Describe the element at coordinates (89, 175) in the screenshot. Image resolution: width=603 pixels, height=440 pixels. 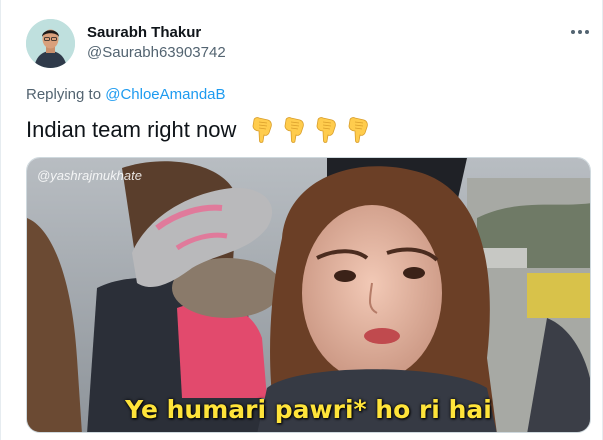
I see `media-watermark: @yashrajmukhate` at that location.